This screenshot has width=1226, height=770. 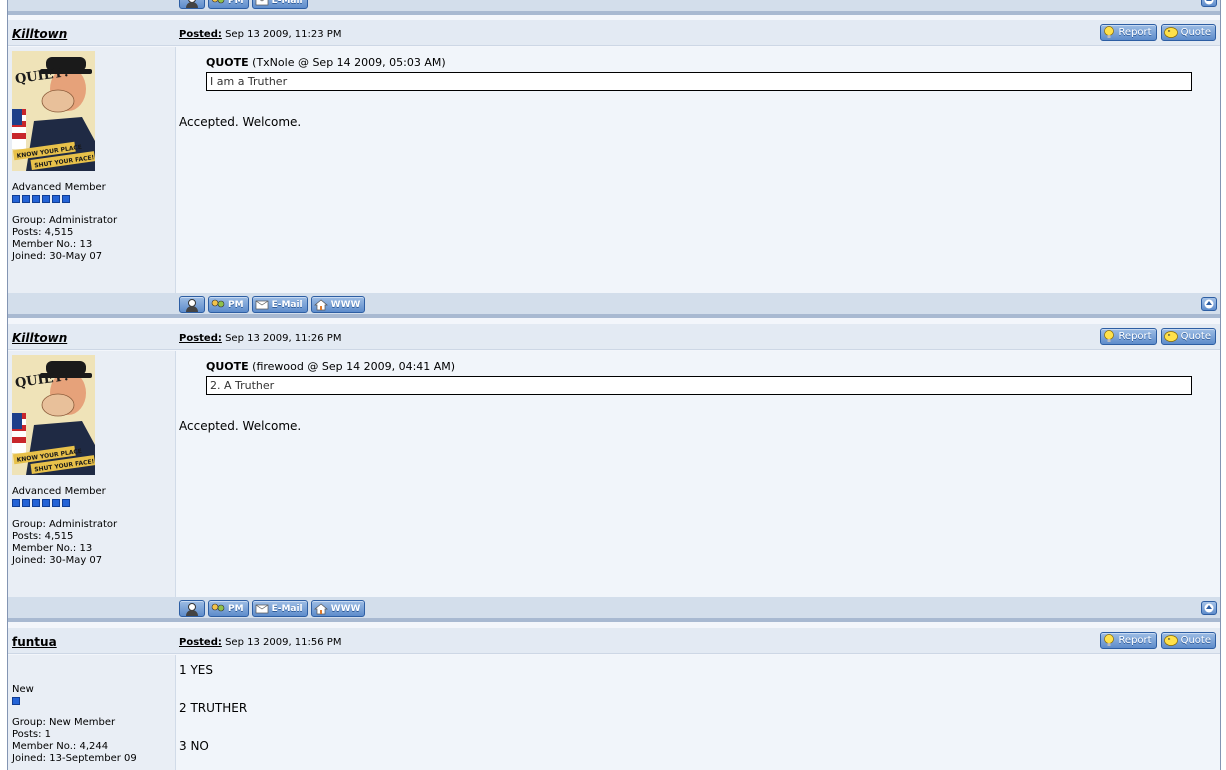 I want to click on posted-date-value: Sep 13 2009, 11:56 PM, so click(x=283, y=642).